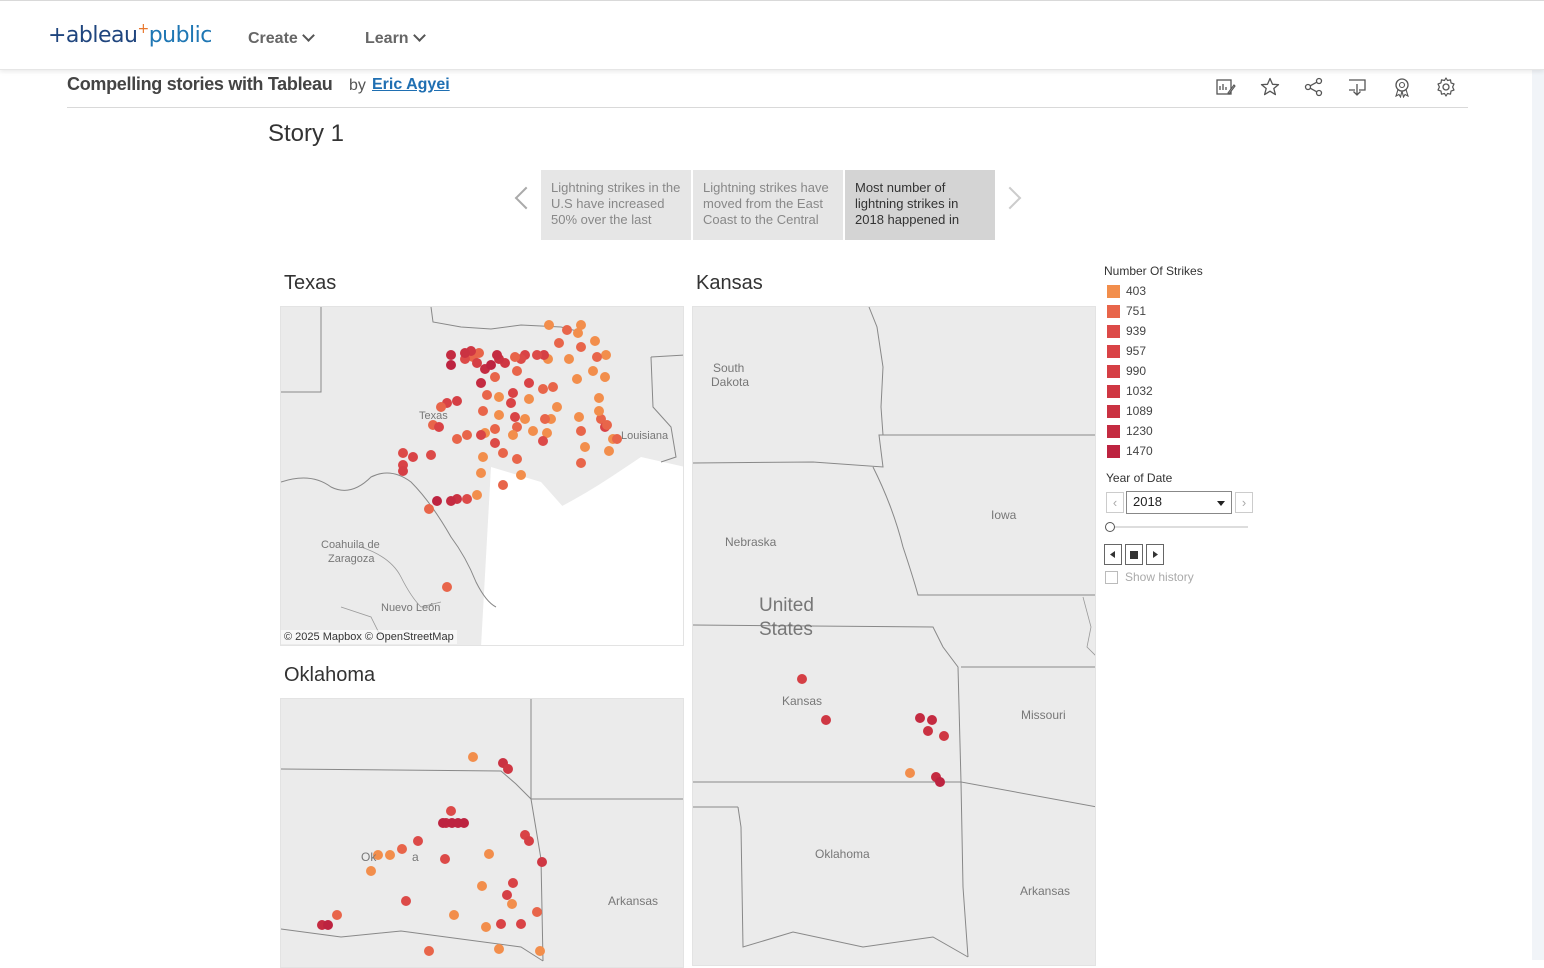  Describe the element at coordinates (411, 85) in the screenshot. I see `author-link: Eric Agyei` at that location.